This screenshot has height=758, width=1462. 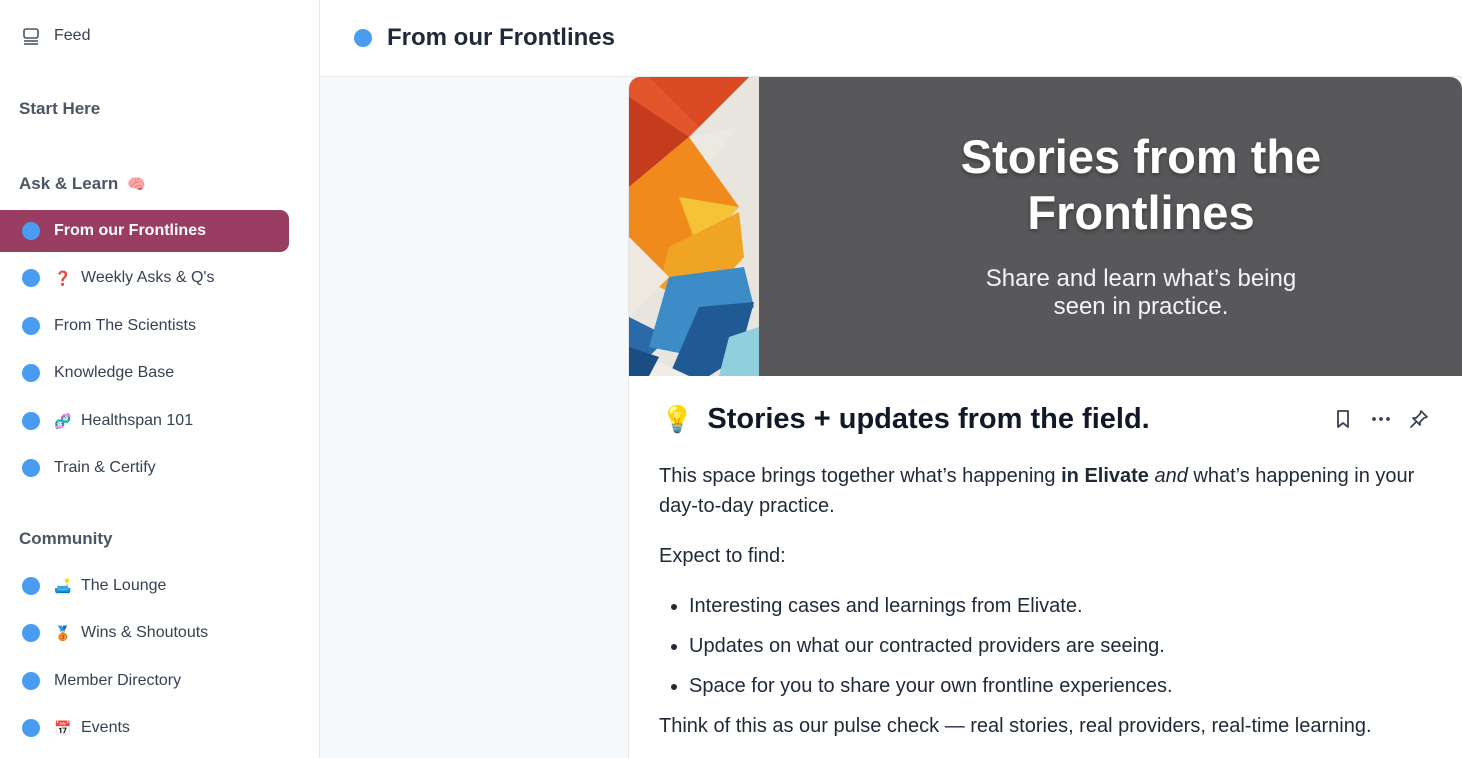 I want to click on sidebar-item-label: Wins & Shoutouts, so click(x=145, y=632).